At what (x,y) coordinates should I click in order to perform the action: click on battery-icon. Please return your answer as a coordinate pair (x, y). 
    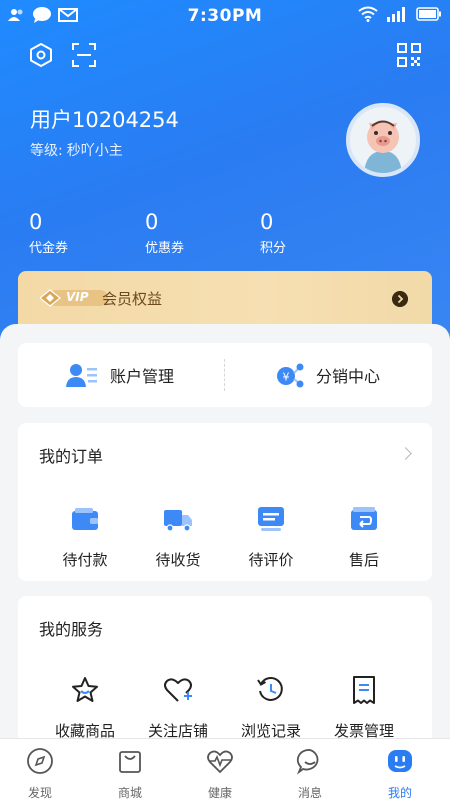
    Looking at the image, I should click on (428, 14).